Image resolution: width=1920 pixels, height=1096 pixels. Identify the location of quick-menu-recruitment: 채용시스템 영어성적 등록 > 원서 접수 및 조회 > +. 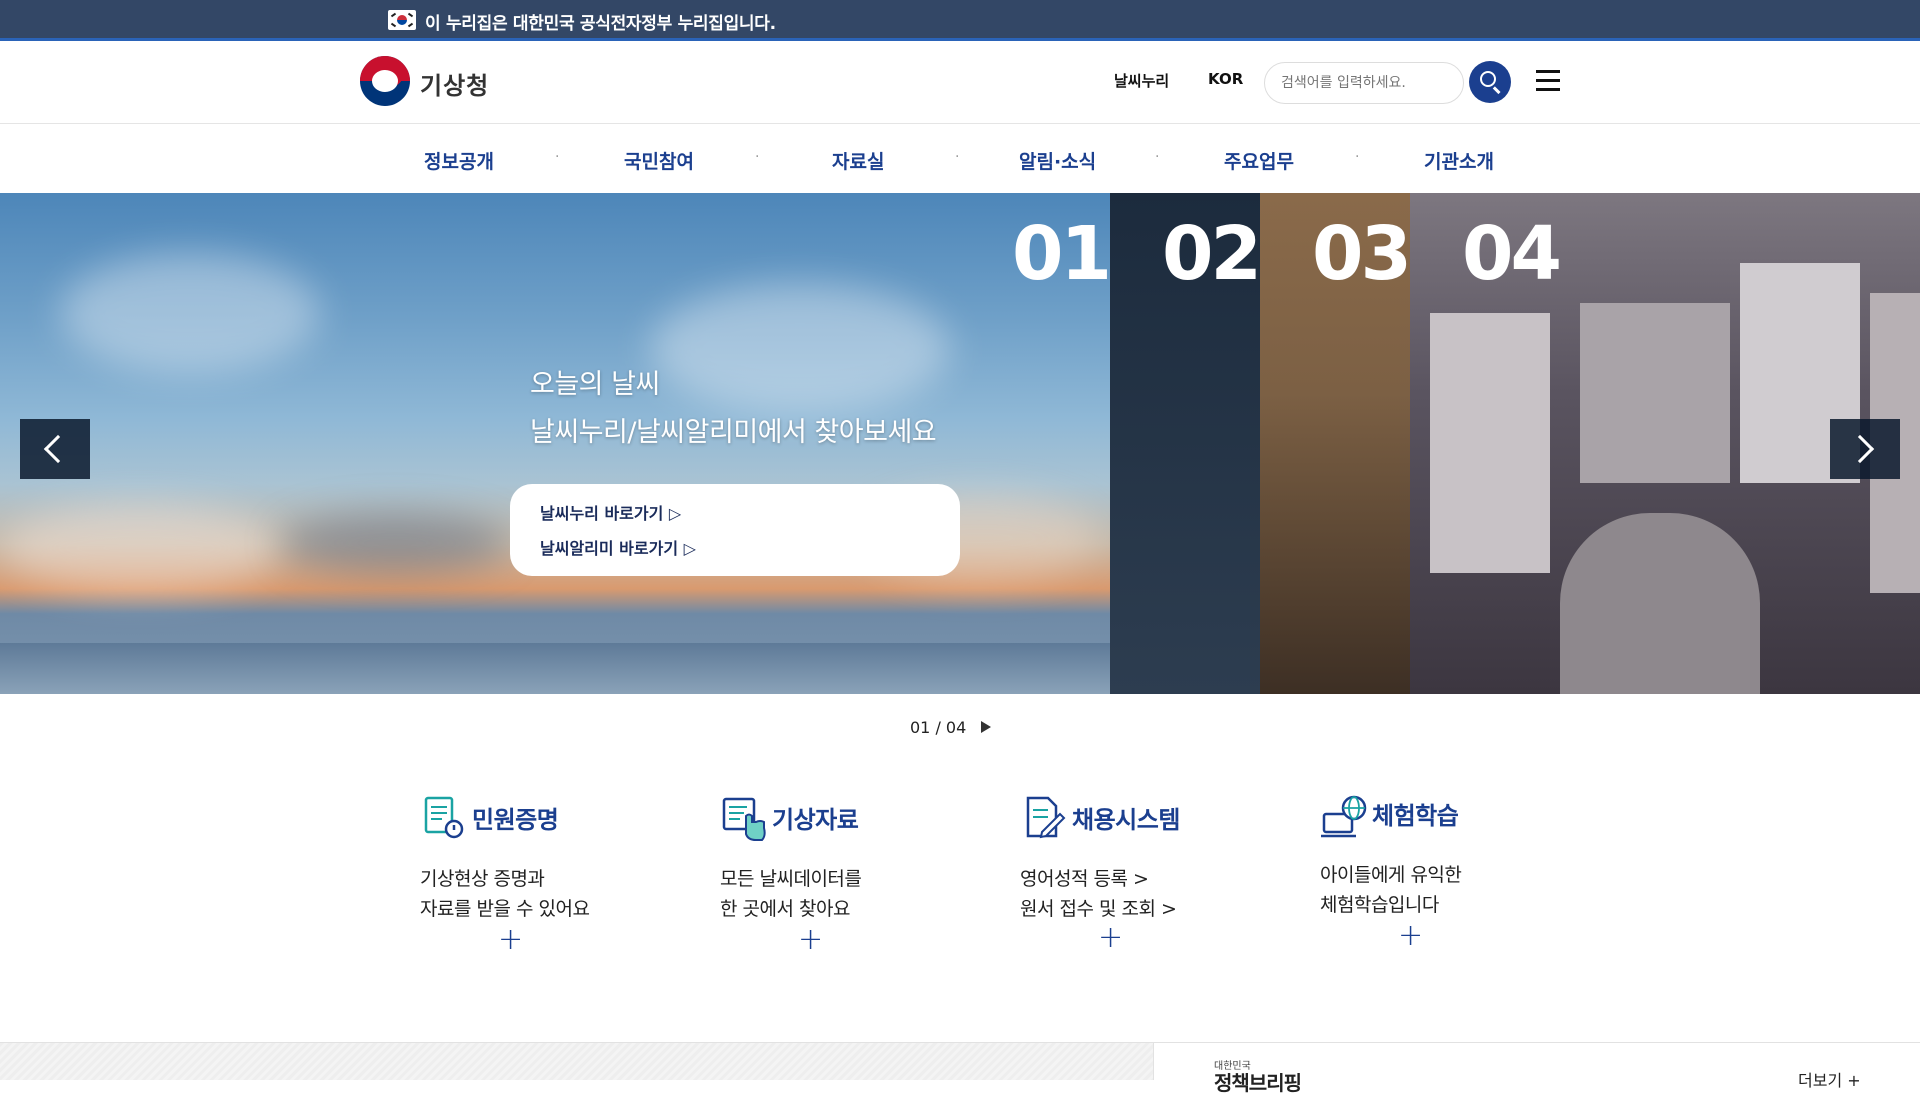
(1150, 885).